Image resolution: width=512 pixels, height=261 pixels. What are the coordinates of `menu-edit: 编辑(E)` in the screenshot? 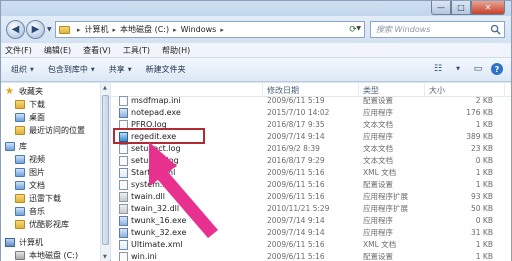 It's located at (57, 50).